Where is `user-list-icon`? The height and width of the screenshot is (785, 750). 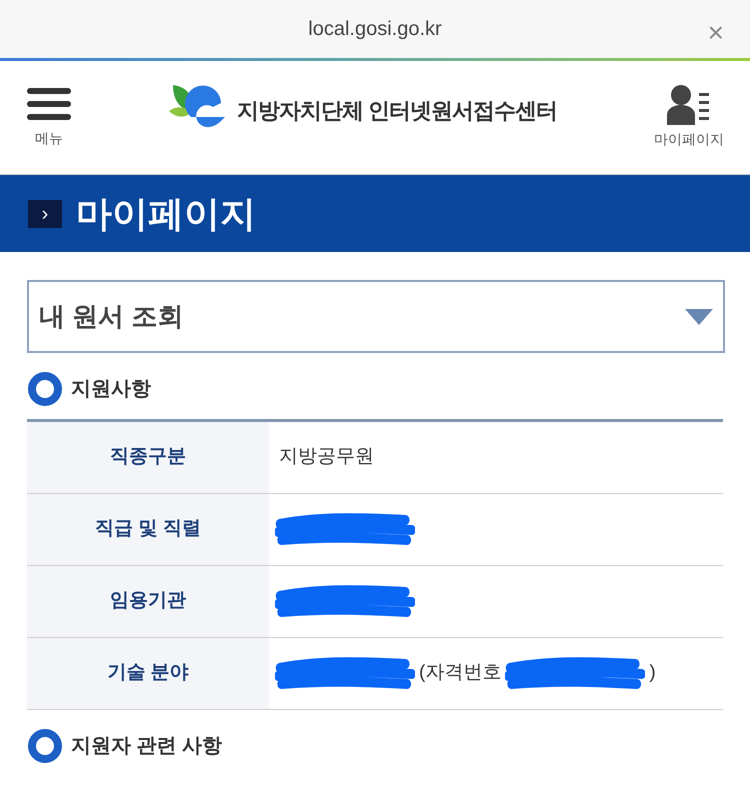 user-list-icon is located at coordinates (689, 105).